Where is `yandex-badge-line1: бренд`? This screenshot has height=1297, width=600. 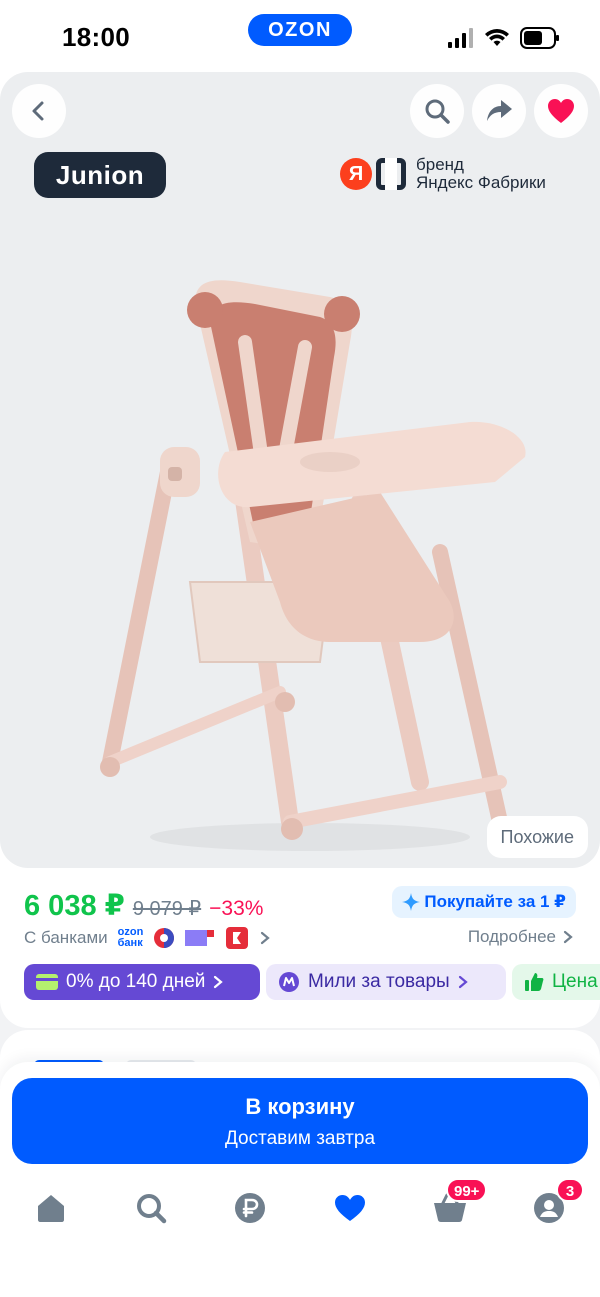
yandex-badge-line1: бренд is located at coordinates (440, 164).